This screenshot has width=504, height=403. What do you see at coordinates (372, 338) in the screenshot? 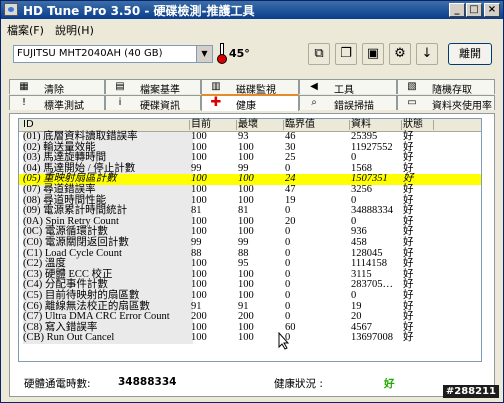
I see `cell-data: 13697008` at bounding box center [372, 338].